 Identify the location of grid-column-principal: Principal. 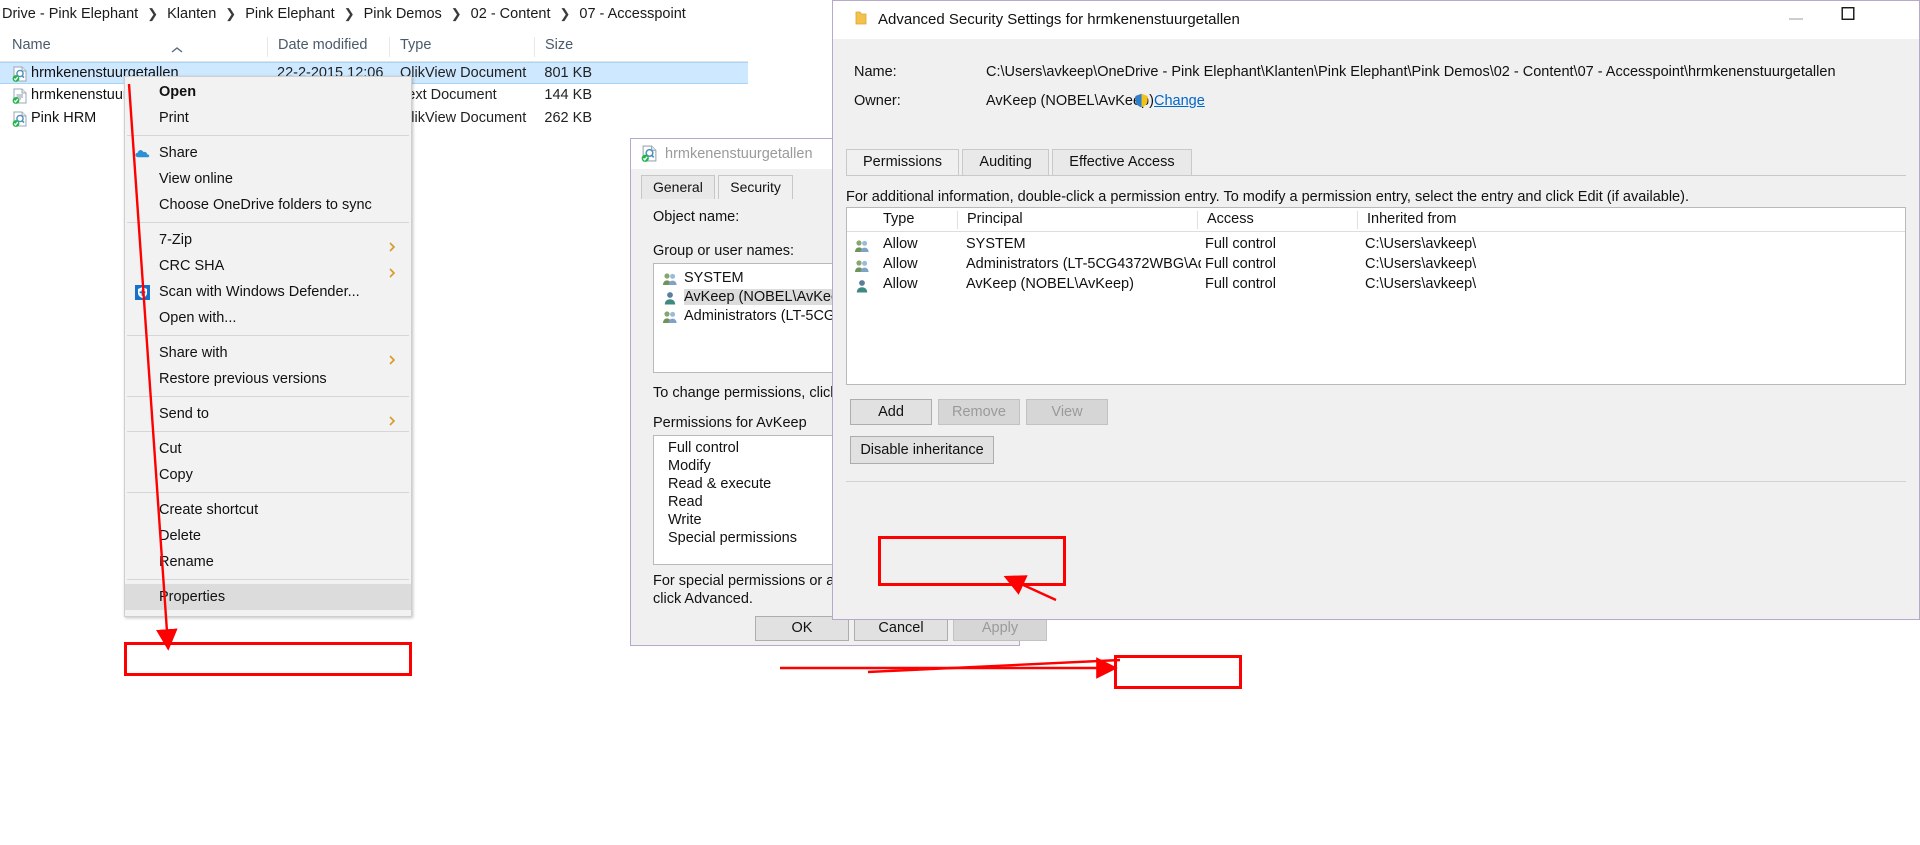
(1077, 220).